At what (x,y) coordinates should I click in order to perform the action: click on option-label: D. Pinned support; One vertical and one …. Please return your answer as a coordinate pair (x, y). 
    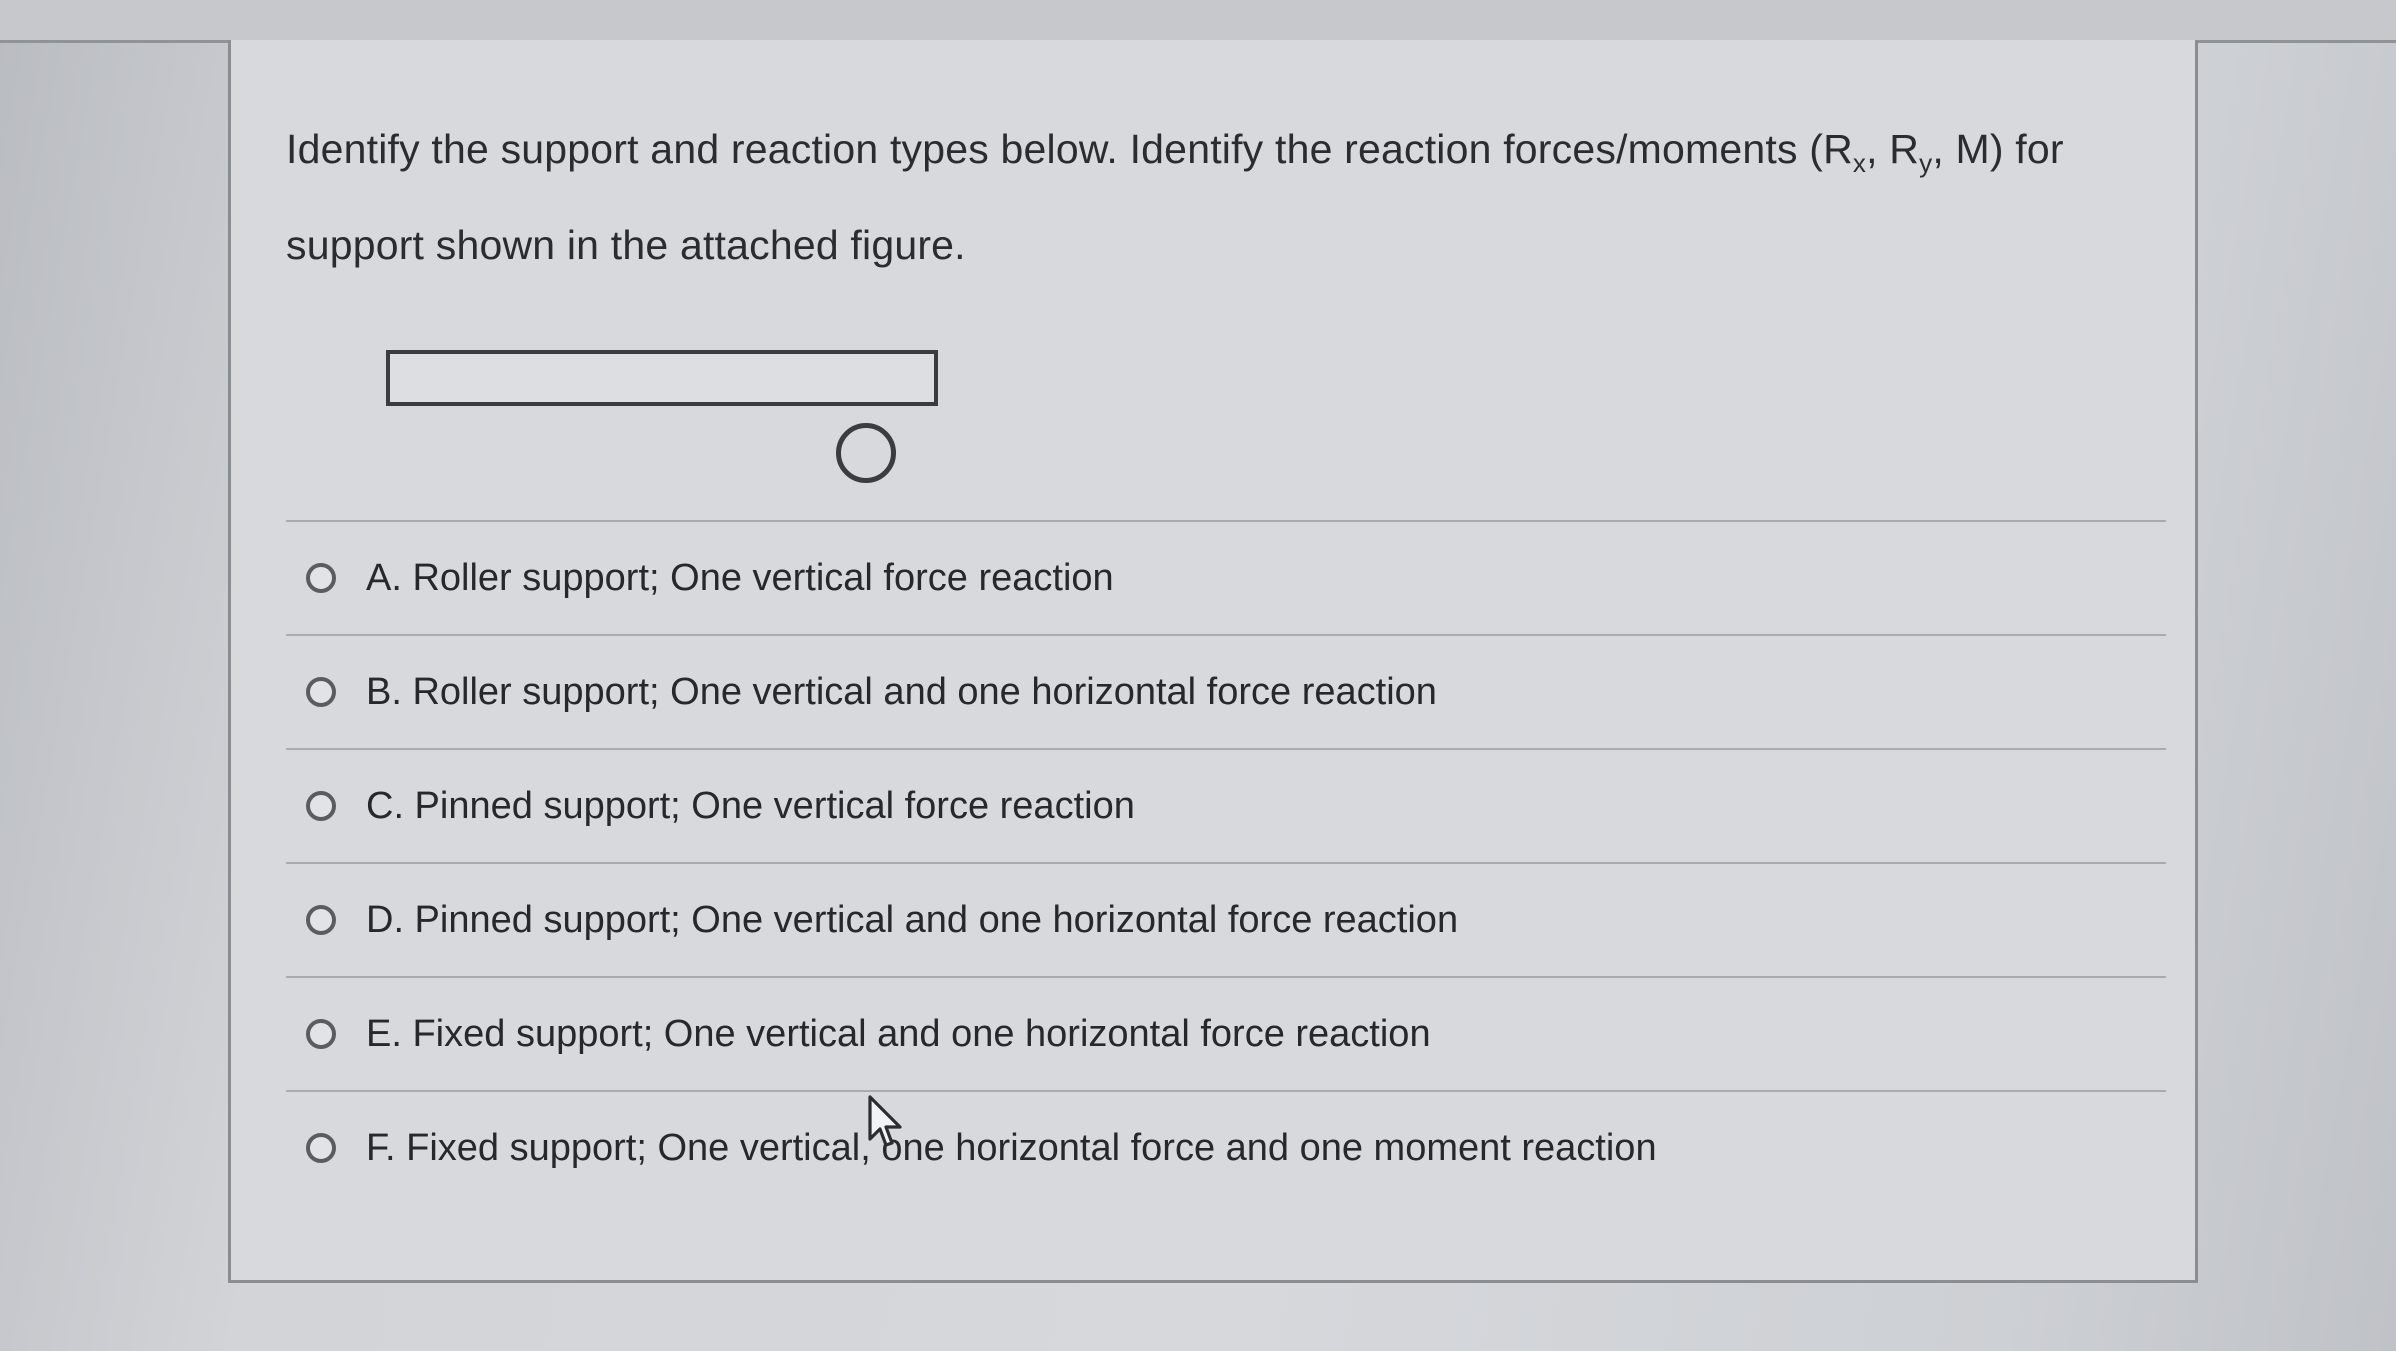
    Looking at the image, I should click on (912, 919).